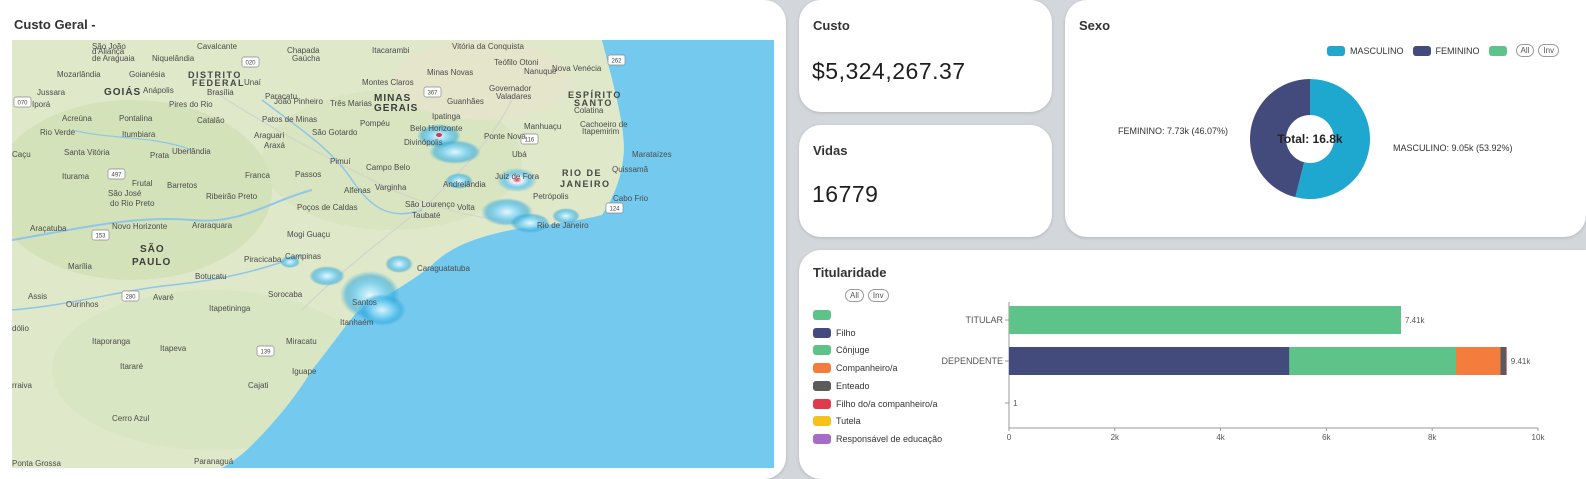 This screenshot has width=1586, height=479. Describe the element at coordinates (22, 385) in the screenshot. I see `map-place-label: rraiva` at that location.